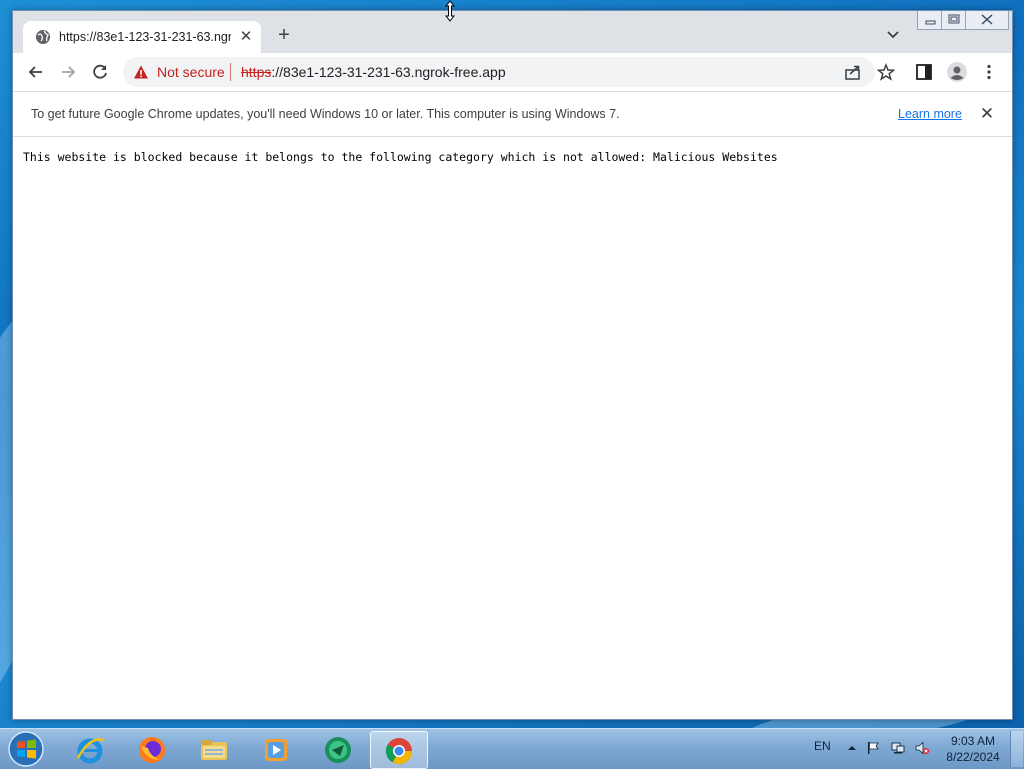  Describe the element at coordinates (973, 741) in the screenshot. I see `clock-time: 9:03 AM` at that location.